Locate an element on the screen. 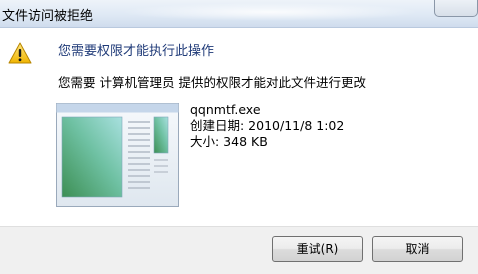 This screenshot has height=274, width=478. cancel-button: 取消 is located at coordinates (417, 249).